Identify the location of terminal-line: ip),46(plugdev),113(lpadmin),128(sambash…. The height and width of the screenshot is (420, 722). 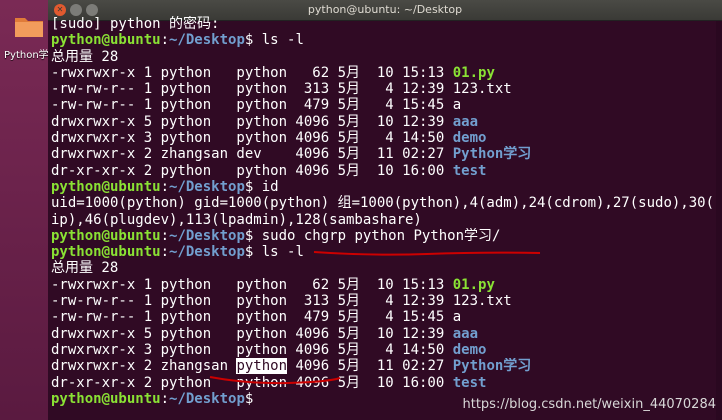
(386, 220).